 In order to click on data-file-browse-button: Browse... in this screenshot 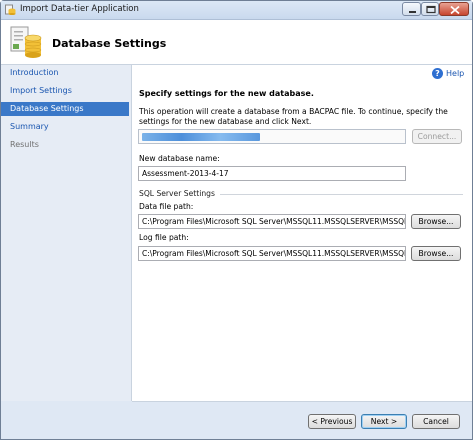, I will do `click(436, 221)`.